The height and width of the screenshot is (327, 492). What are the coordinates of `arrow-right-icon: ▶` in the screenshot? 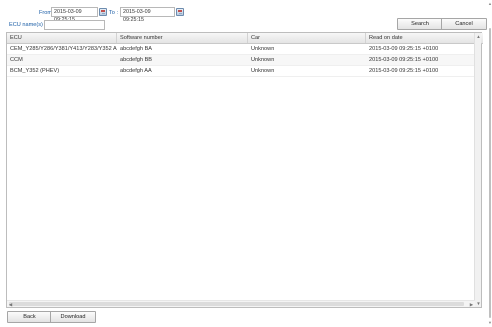 It's located at (471, 304).